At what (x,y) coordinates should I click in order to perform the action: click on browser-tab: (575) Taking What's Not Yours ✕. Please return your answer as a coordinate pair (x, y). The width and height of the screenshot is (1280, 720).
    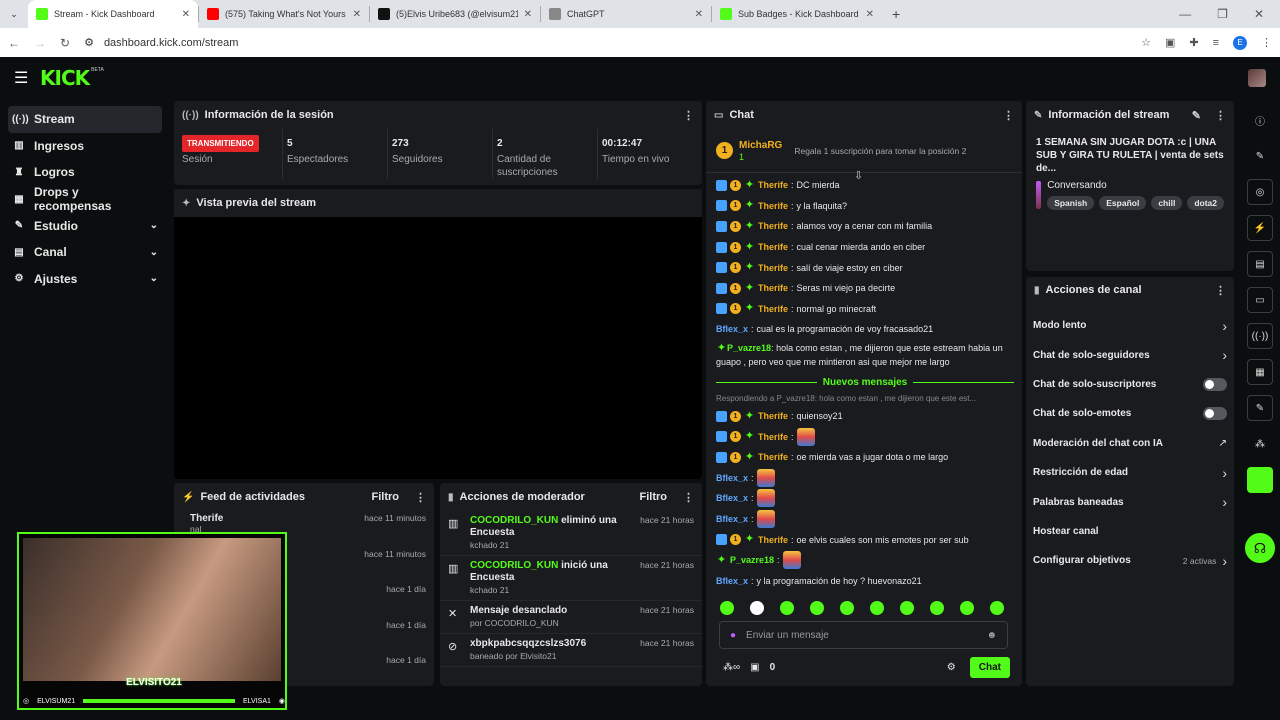
    Looking at the image, I should click on (284, 14).